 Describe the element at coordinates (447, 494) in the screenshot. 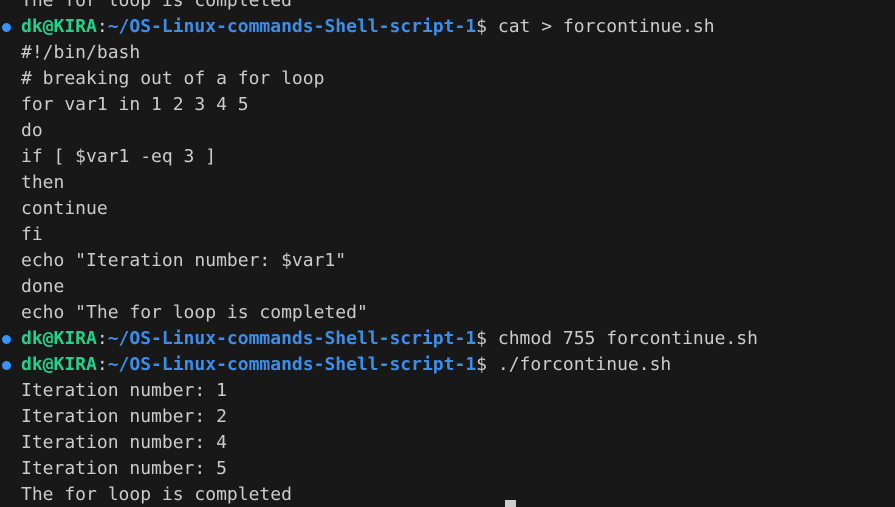

I see `output-line: The for loop is completed` at that location.